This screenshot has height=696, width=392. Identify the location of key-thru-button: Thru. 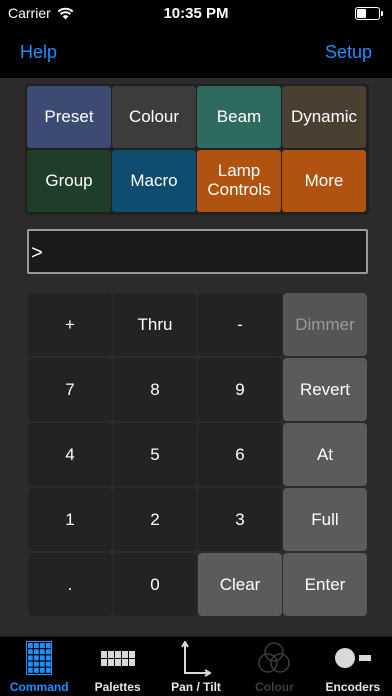
(155, 324).